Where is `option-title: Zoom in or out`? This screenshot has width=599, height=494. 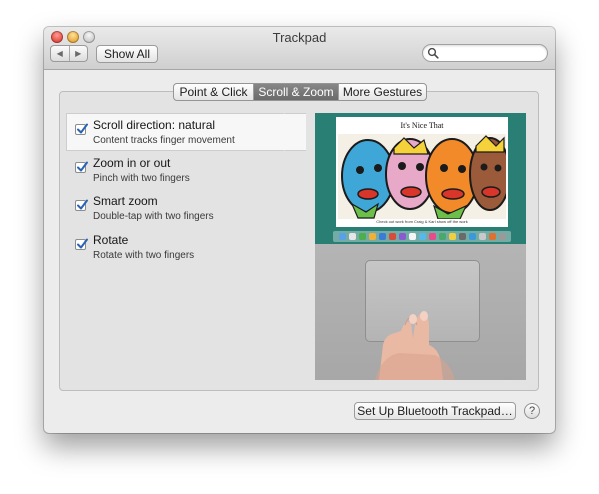 option-title: Zoom in or out is located at coordinates (132, 163).